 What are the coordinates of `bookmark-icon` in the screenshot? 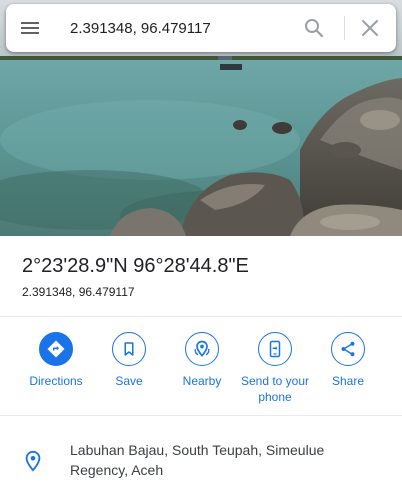 It's located at (129, 349).